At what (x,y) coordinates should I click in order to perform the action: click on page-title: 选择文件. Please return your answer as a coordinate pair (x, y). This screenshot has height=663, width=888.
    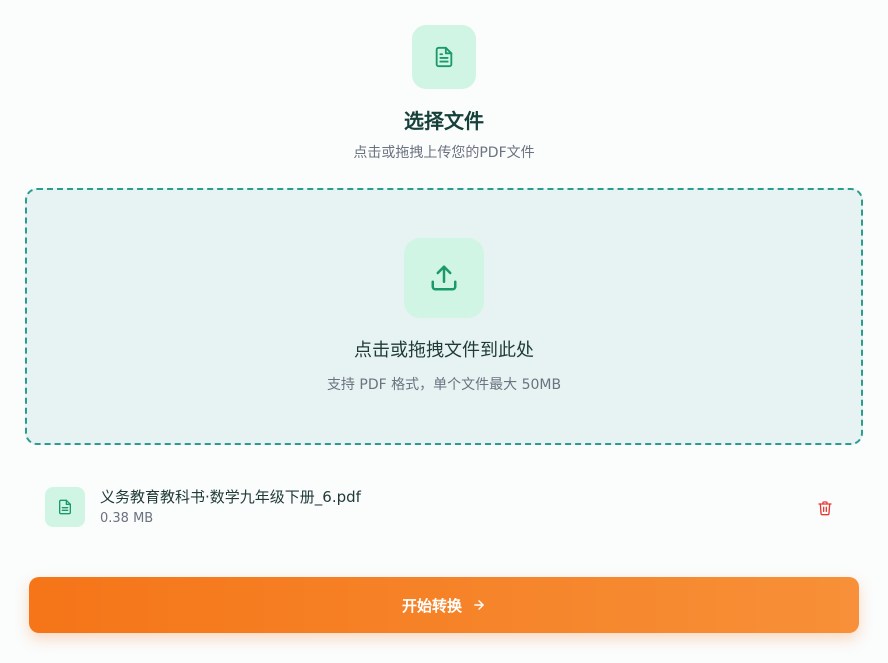
    Looking at the image, I should click on (444, 121).